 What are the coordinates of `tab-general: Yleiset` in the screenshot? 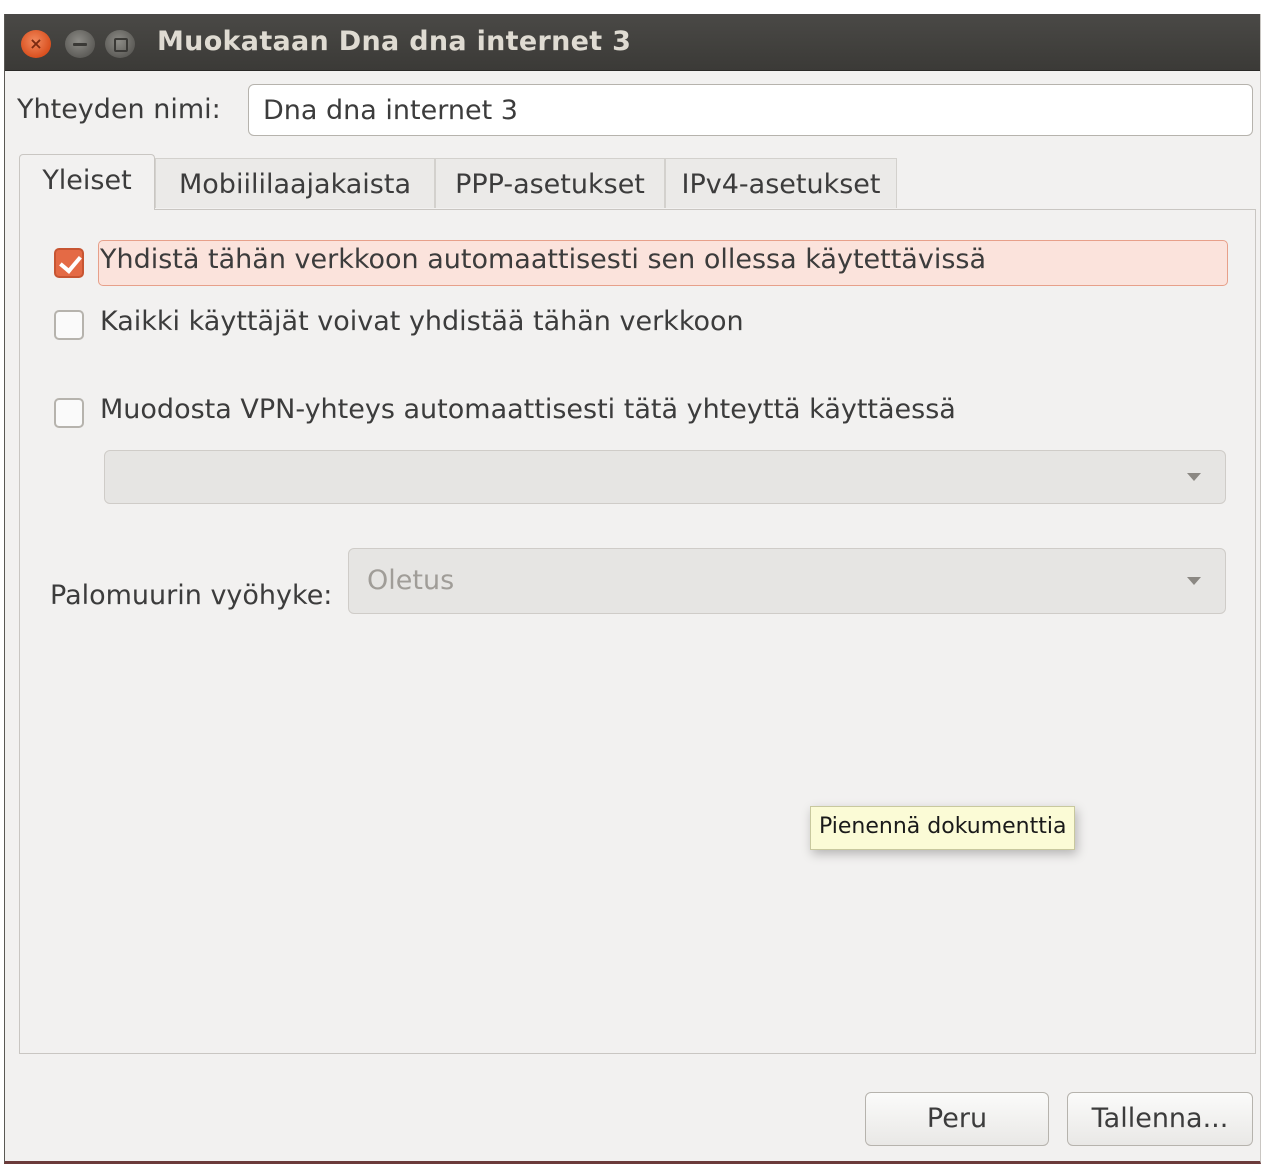 It's located at (87, 182).